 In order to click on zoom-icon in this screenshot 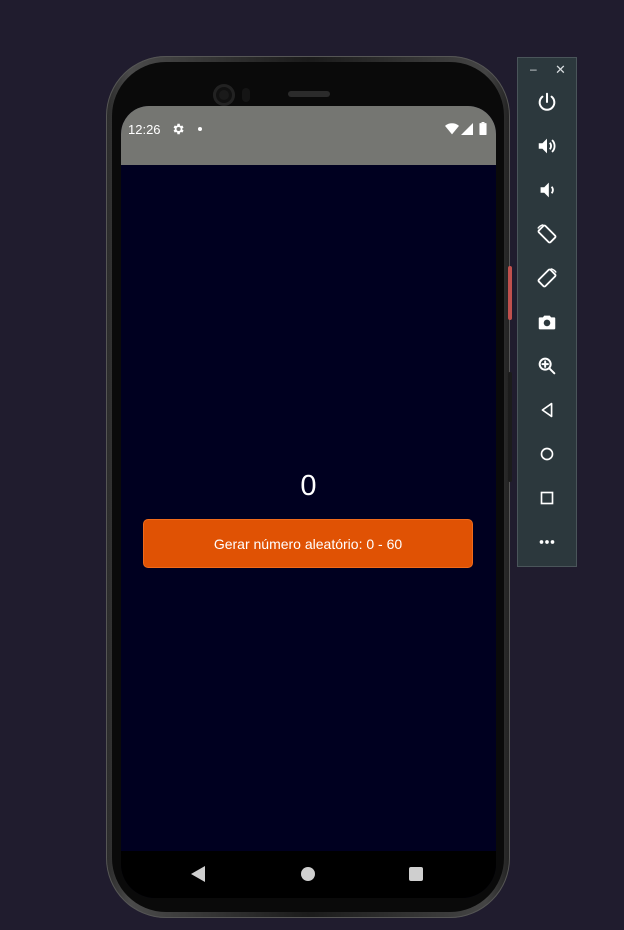, I will do `click(547, 366)`.